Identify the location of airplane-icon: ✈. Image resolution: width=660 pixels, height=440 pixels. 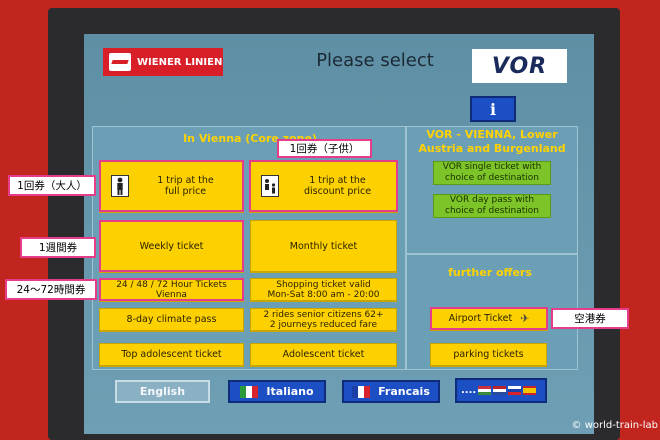
(525, 318).